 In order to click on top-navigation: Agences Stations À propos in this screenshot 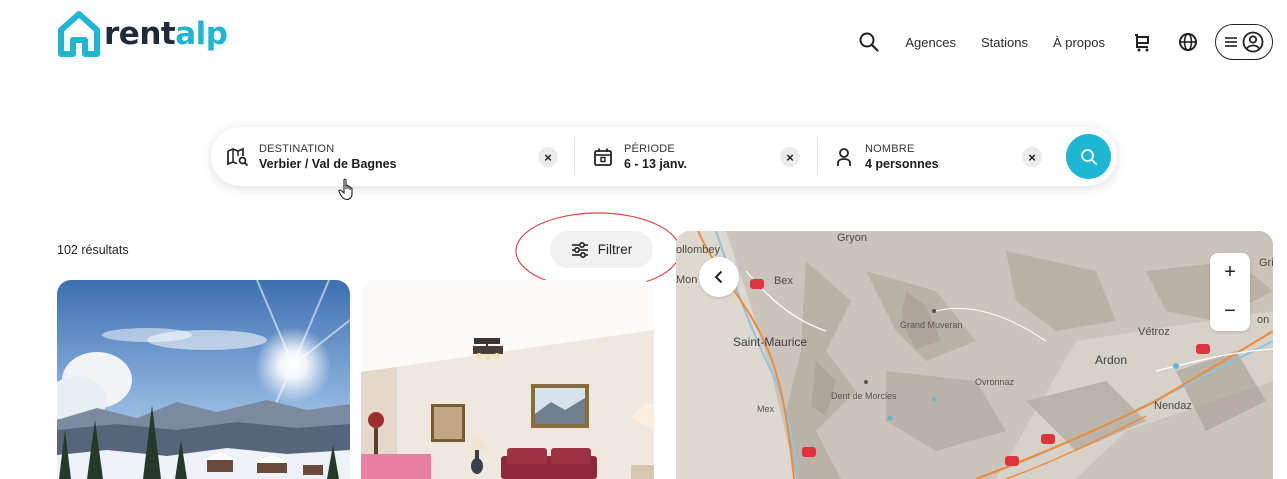, I will do `click(1065, 42)`.